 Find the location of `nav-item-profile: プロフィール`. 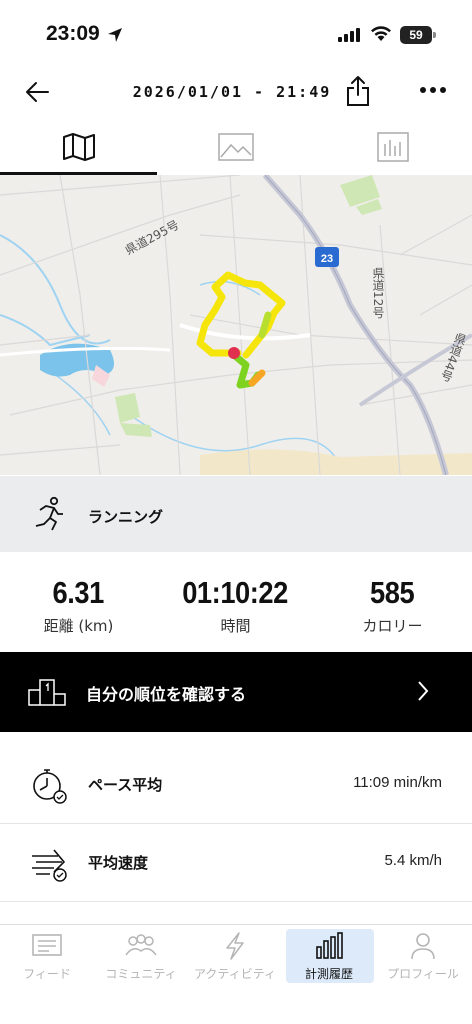

nav-item-profile: プロフィール is located at coordinates (423, 957).